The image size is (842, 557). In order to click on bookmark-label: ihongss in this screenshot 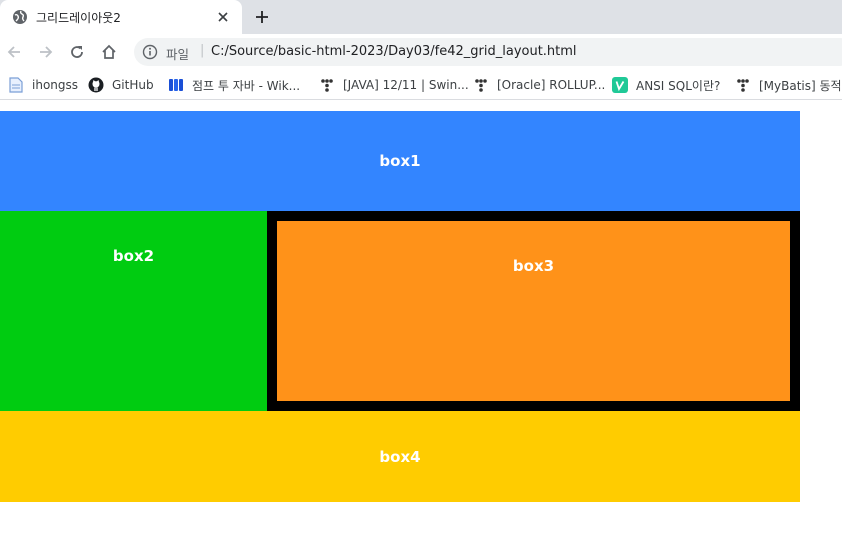, I will do `click(55, 85)`.